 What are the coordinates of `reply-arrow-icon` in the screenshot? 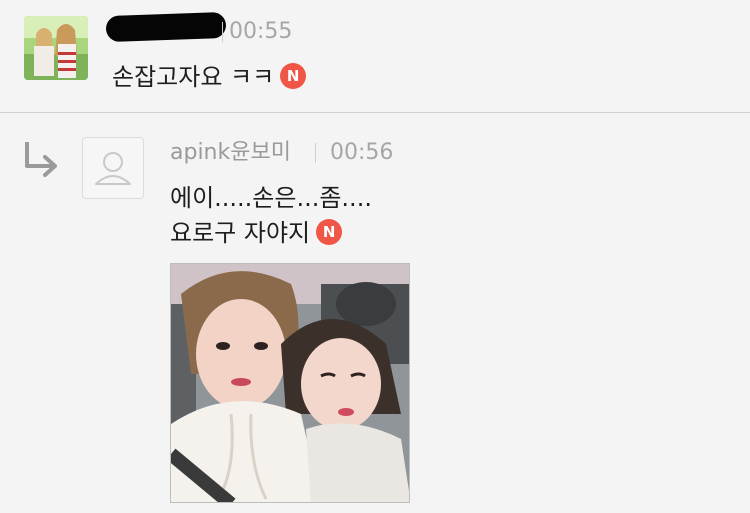 It's located at (41, 159).